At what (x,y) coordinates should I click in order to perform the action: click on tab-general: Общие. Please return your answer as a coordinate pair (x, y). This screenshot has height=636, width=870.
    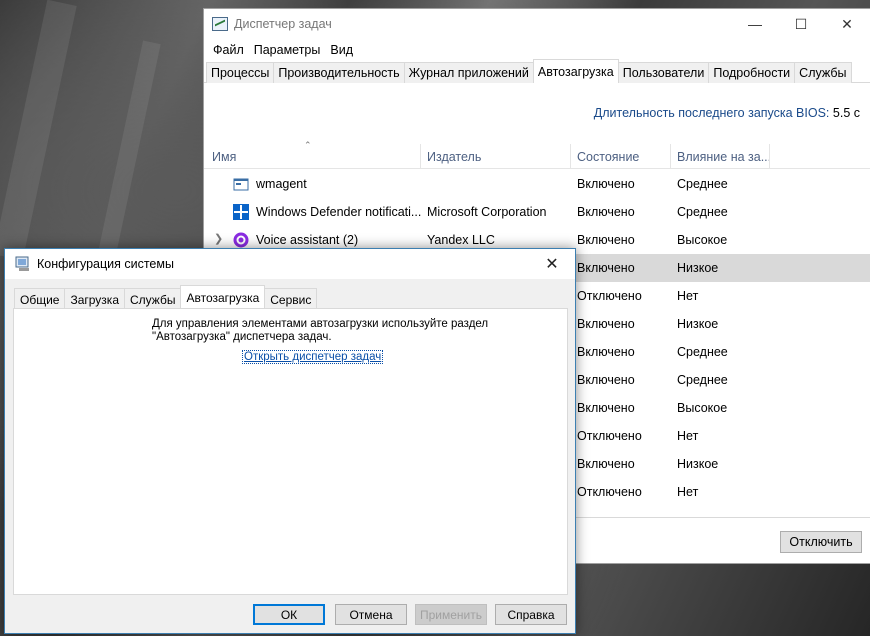
    Looking at the image, I should click on (40, 298).